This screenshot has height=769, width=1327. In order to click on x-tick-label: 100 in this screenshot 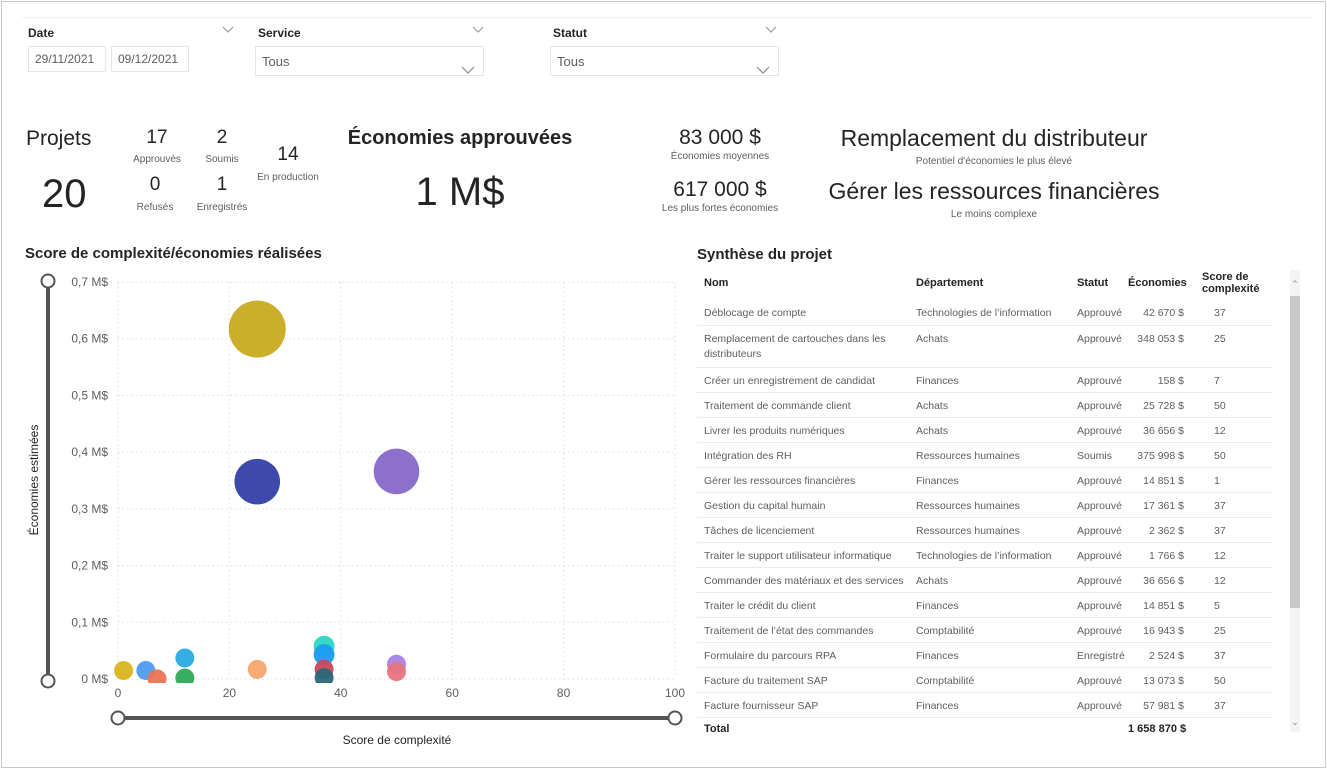, I will do `click(675, 693)`.